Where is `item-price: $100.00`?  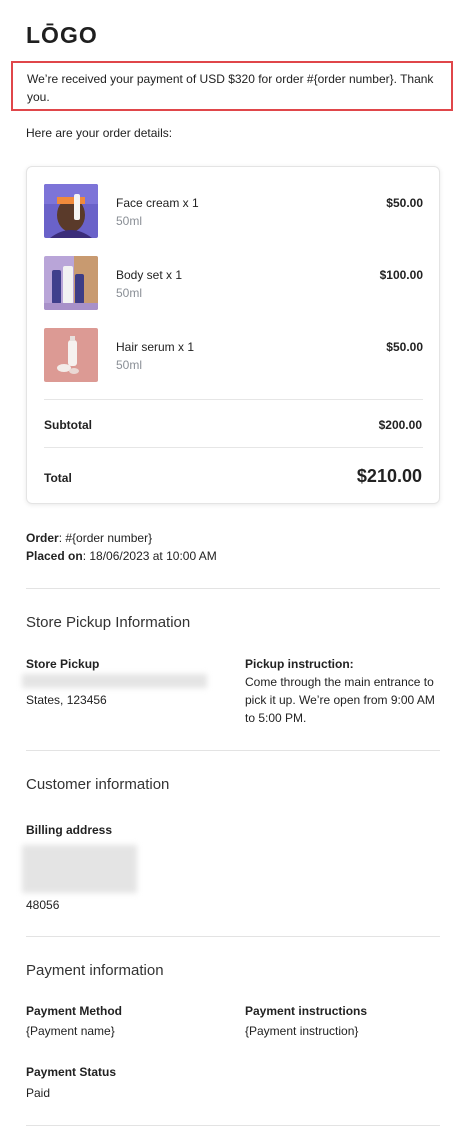
item-price: $100.00 is located at coordinates (401, 275).